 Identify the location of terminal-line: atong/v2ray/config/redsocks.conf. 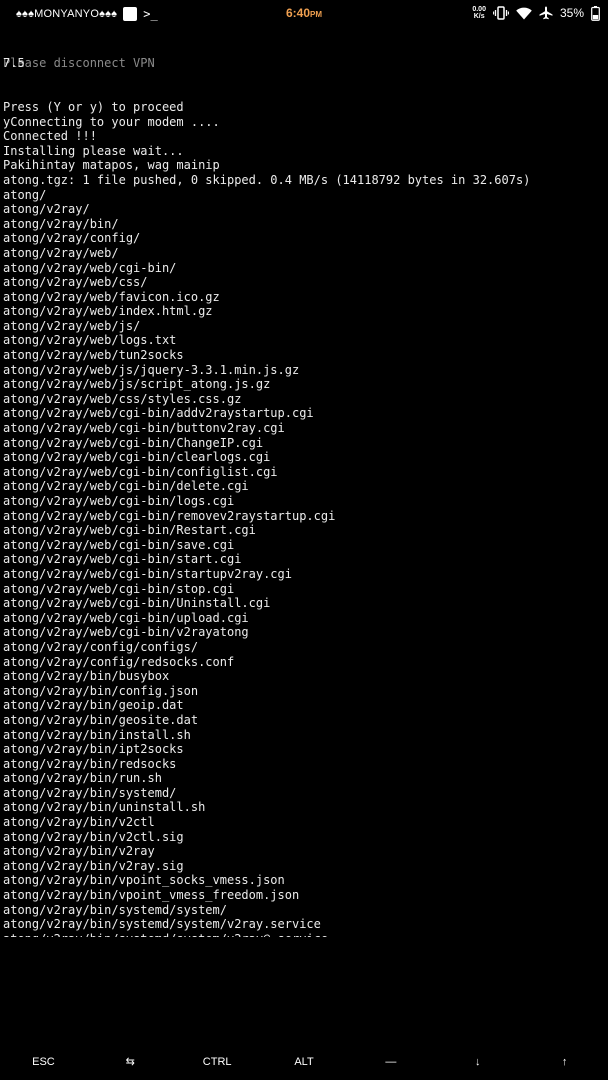
(119, 661).